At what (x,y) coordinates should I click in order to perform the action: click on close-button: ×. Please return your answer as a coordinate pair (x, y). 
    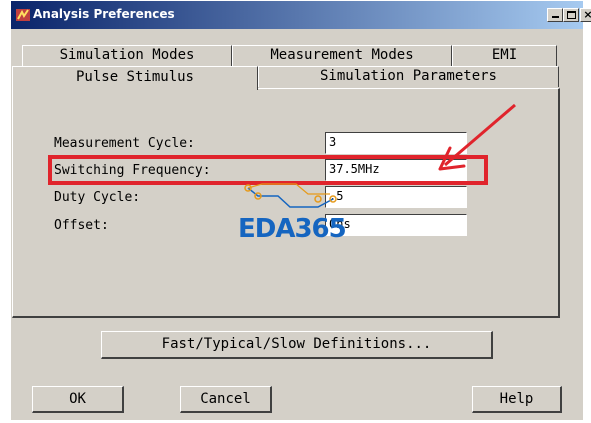
    Looking at the image, I should click on (585, 15).